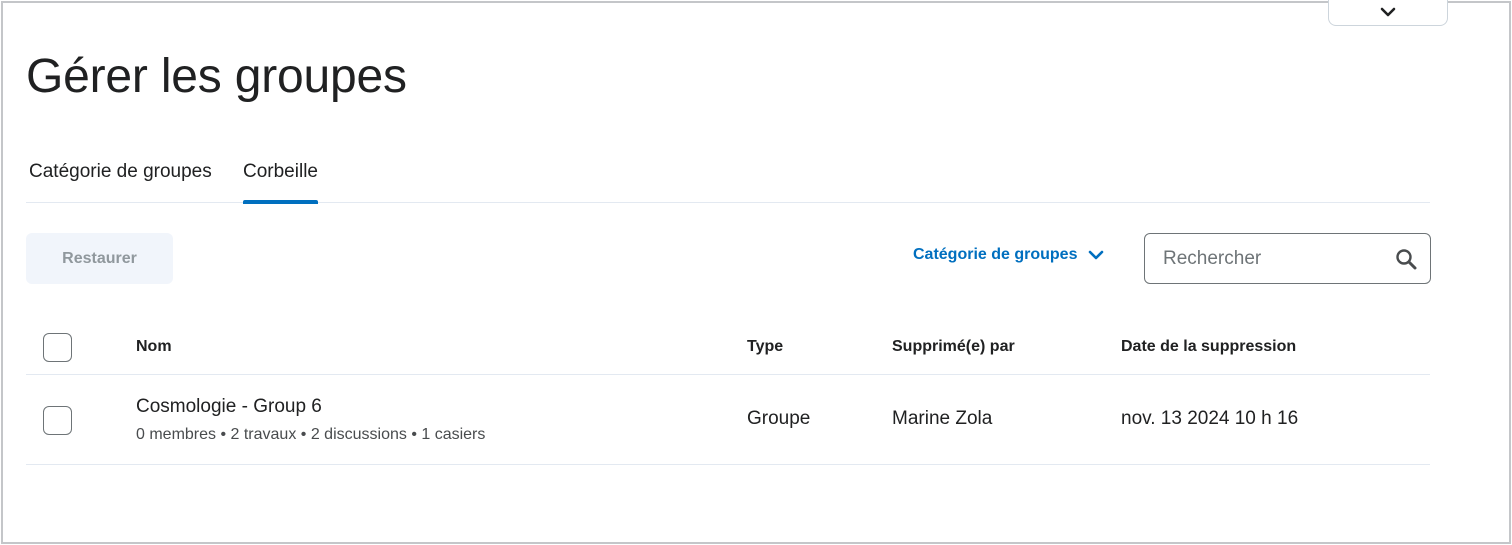  I want to click on tab-group-categories: Catégorie de groupes, so click(120, 179).